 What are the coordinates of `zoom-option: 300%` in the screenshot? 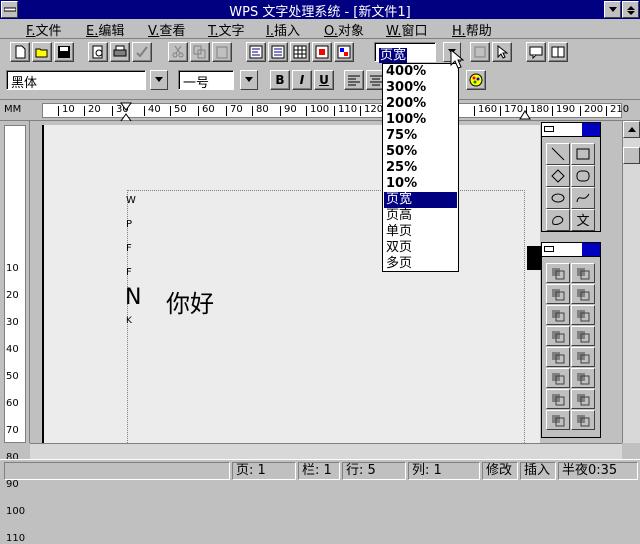 It's located at (420, 88).